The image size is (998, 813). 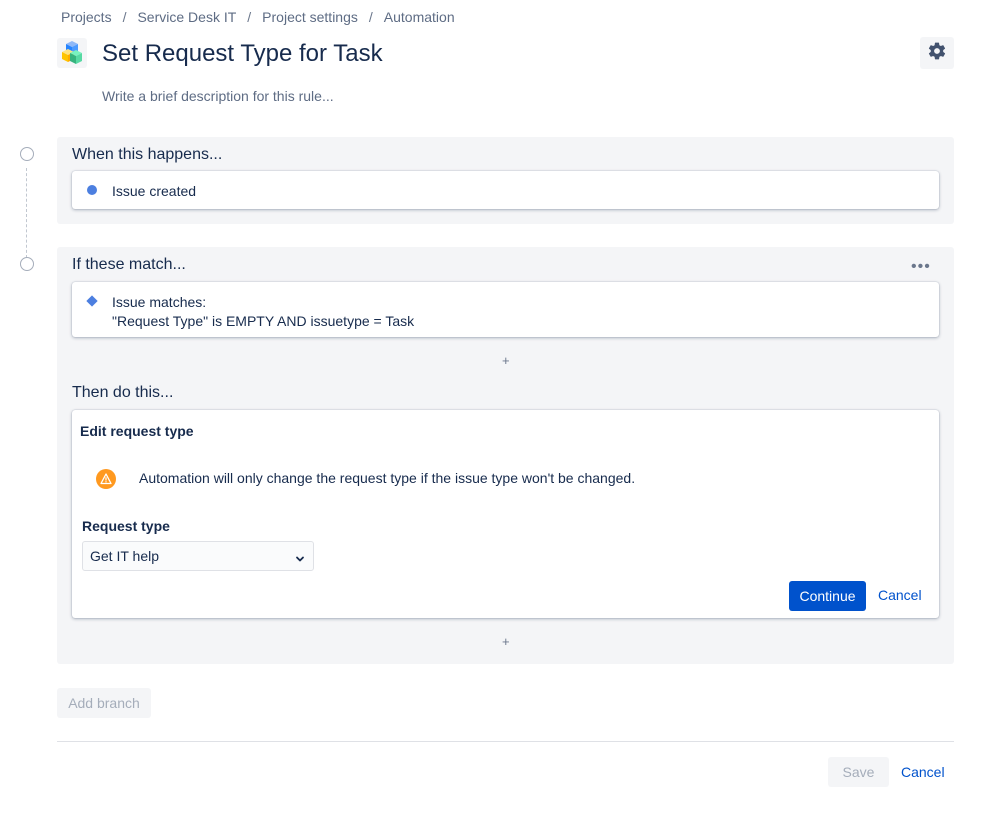 What do you see at coordinates (827, 596) in the screenshot?
I see `continue-button: Continue` at bounding box center [827, 596].